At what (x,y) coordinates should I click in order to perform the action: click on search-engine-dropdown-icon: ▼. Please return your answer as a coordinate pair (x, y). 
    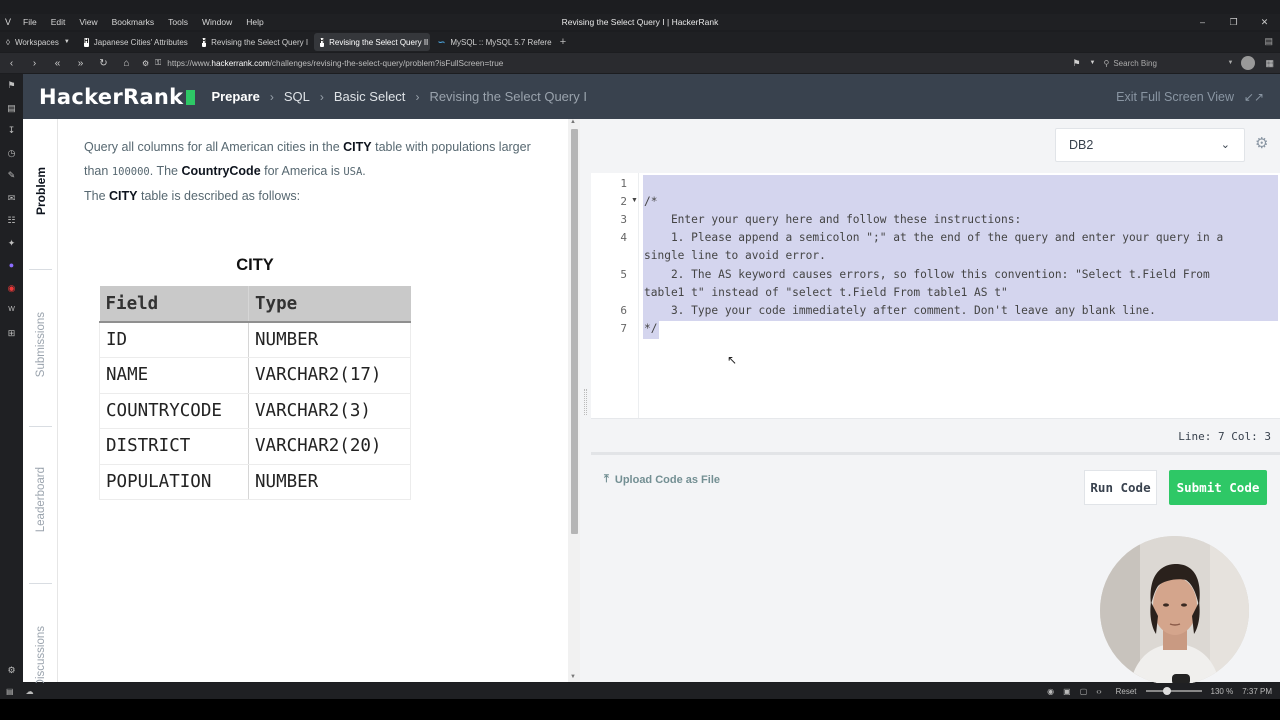
    Looking at the image, I should click on (1231, 63).